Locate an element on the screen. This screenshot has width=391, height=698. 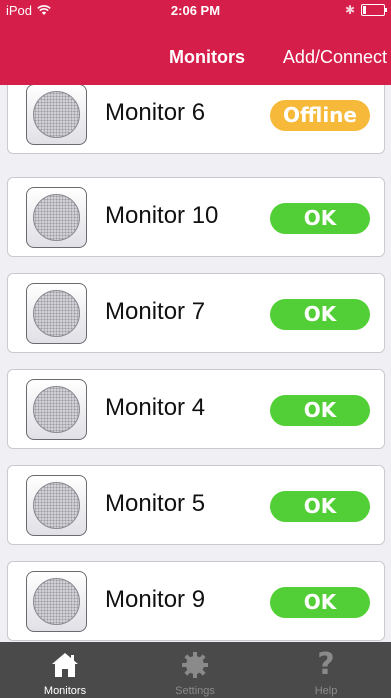
battery-icon is located at coordinates (374, 10).